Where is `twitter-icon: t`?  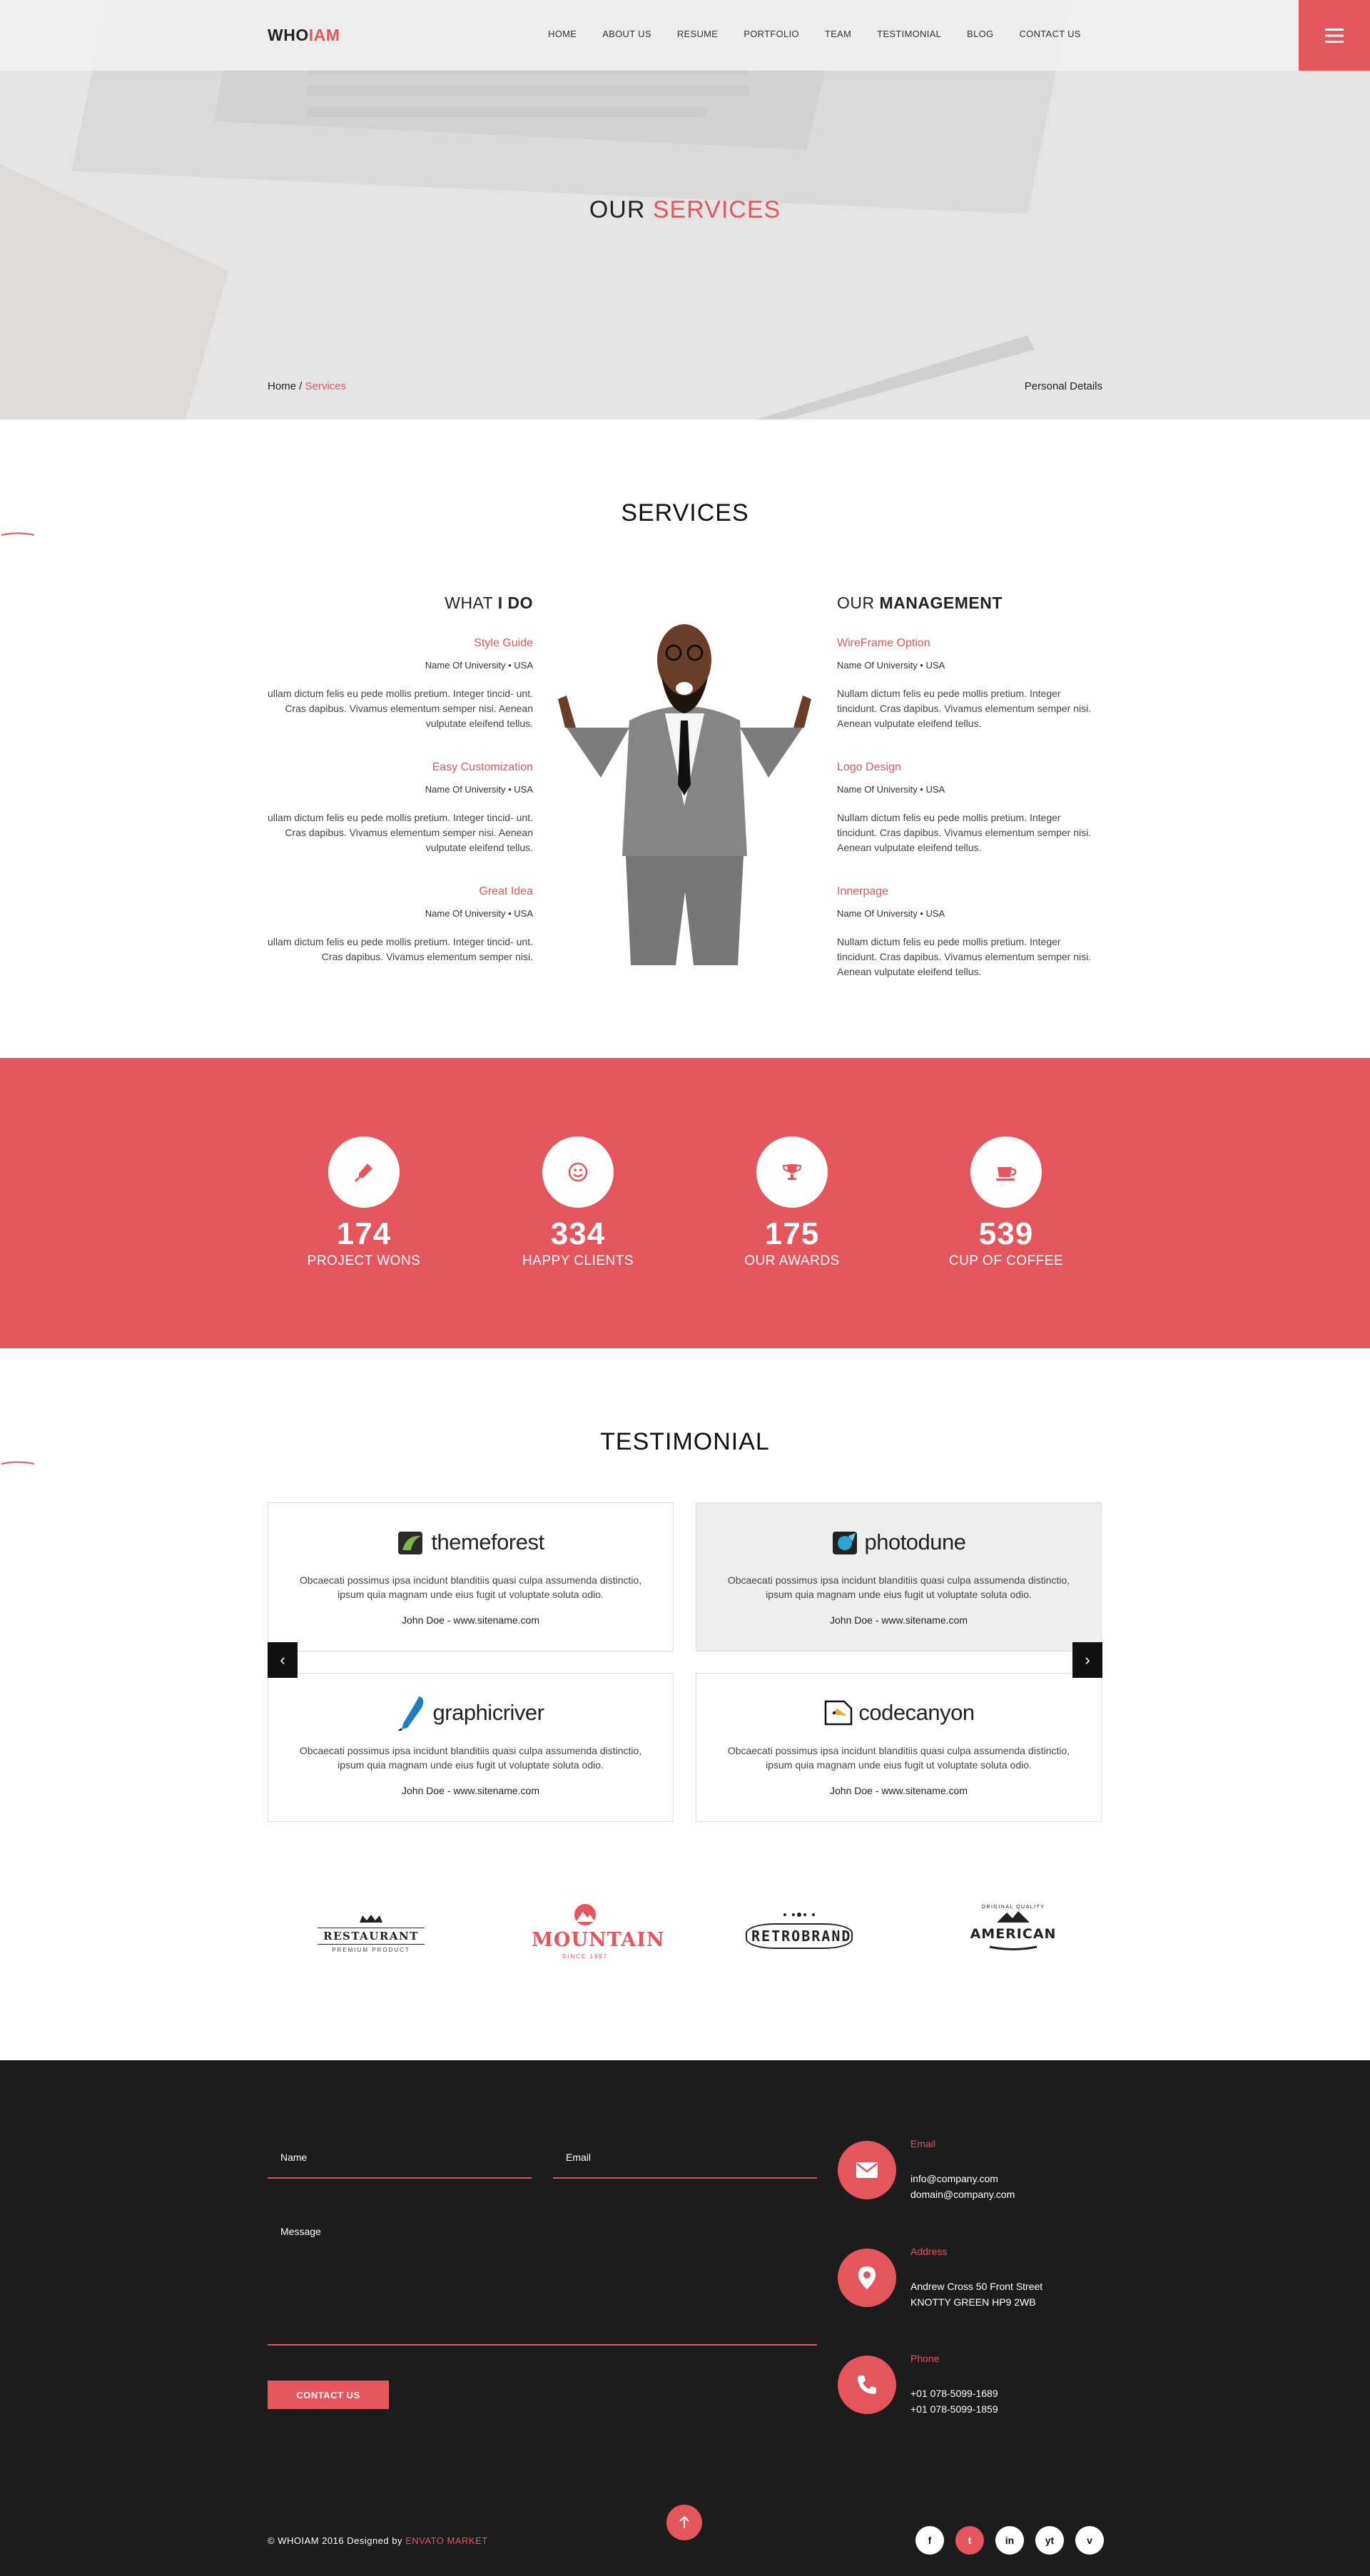 twitter-icon: t is located at coordinates (969, 2540).